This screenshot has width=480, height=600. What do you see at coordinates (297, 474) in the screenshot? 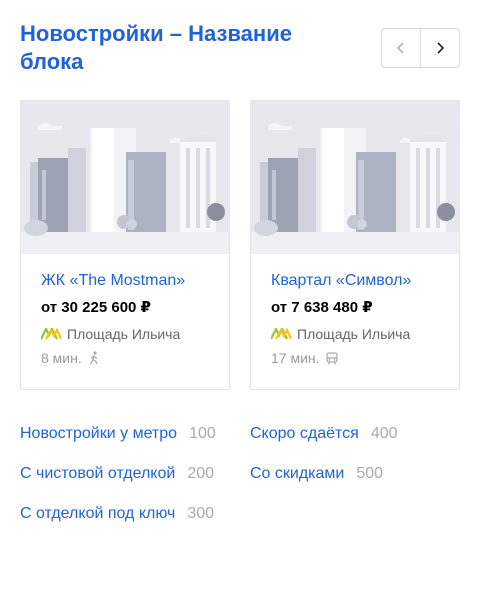
I see `quick-link-label: Со скидками` at bounding box center [297, 474].